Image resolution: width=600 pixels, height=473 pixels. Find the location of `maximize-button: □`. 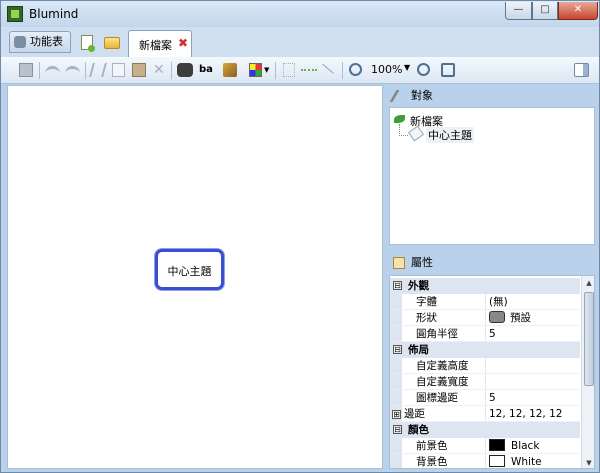

maximize-button: □ is located at coordinates (545, 11).